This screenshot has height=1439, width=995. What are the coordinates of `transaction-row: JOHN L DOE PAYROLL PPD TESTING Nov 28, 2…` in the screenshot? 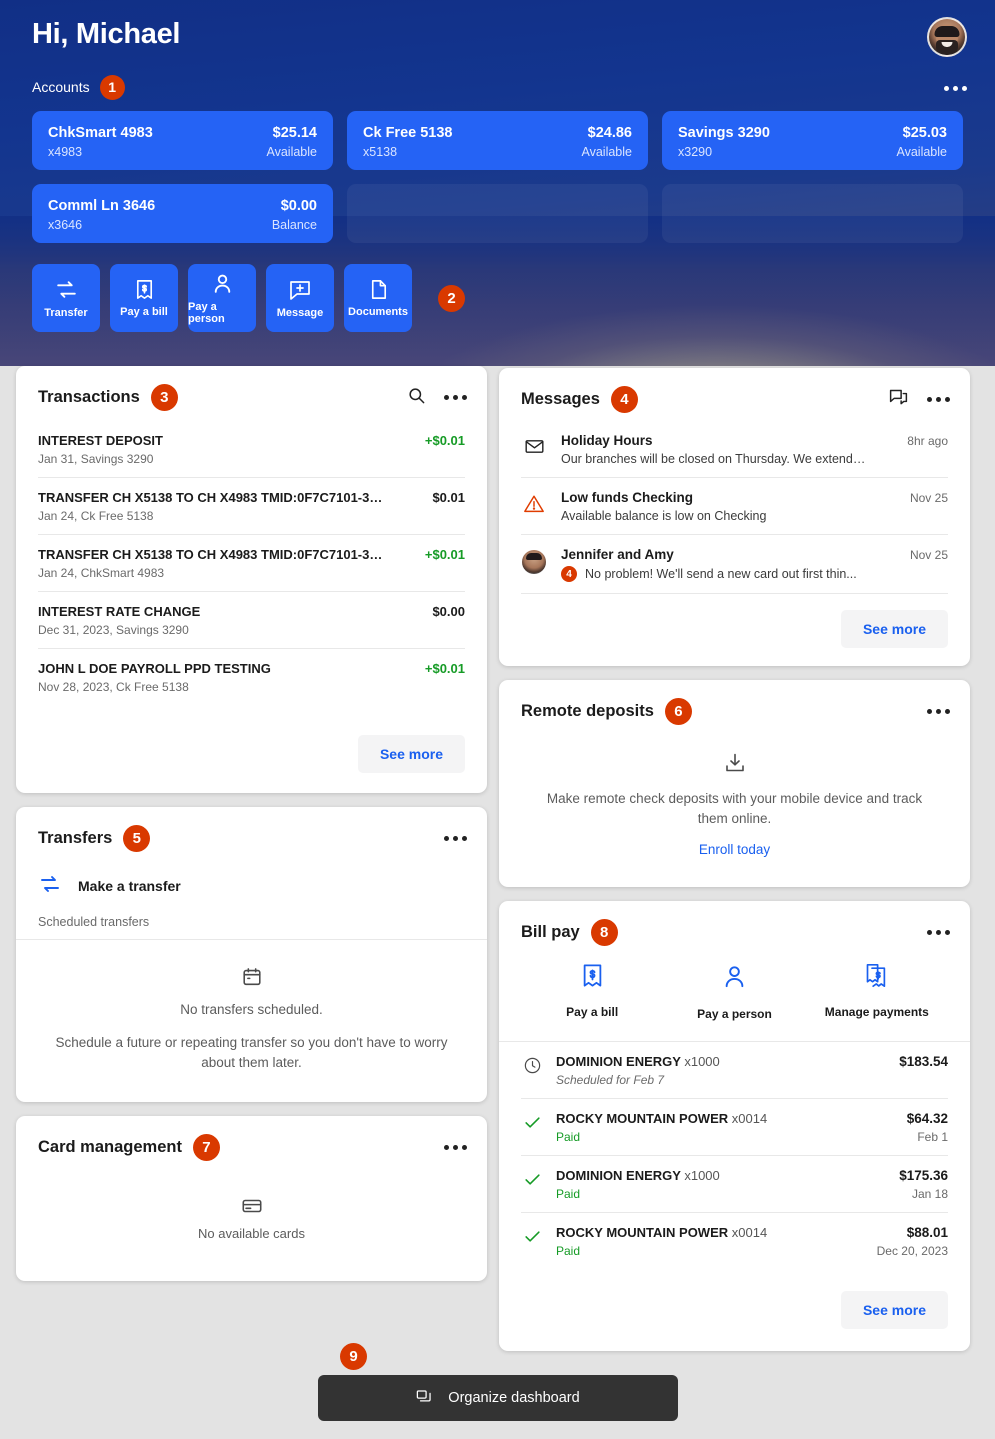 It's located at (251, 677).